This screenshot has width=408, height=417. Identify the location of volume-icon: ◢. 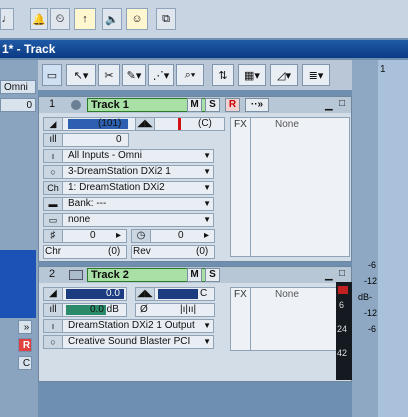
(53, 124).